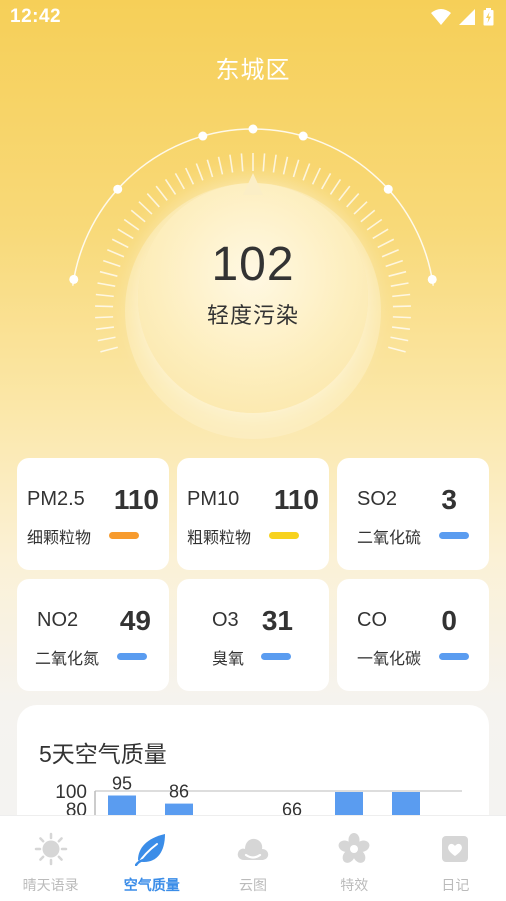 This screenshot has width=506, height=901. Describe the element at coordinates (253, 849) in the screenshot. I see `cloud-icon` at that location.